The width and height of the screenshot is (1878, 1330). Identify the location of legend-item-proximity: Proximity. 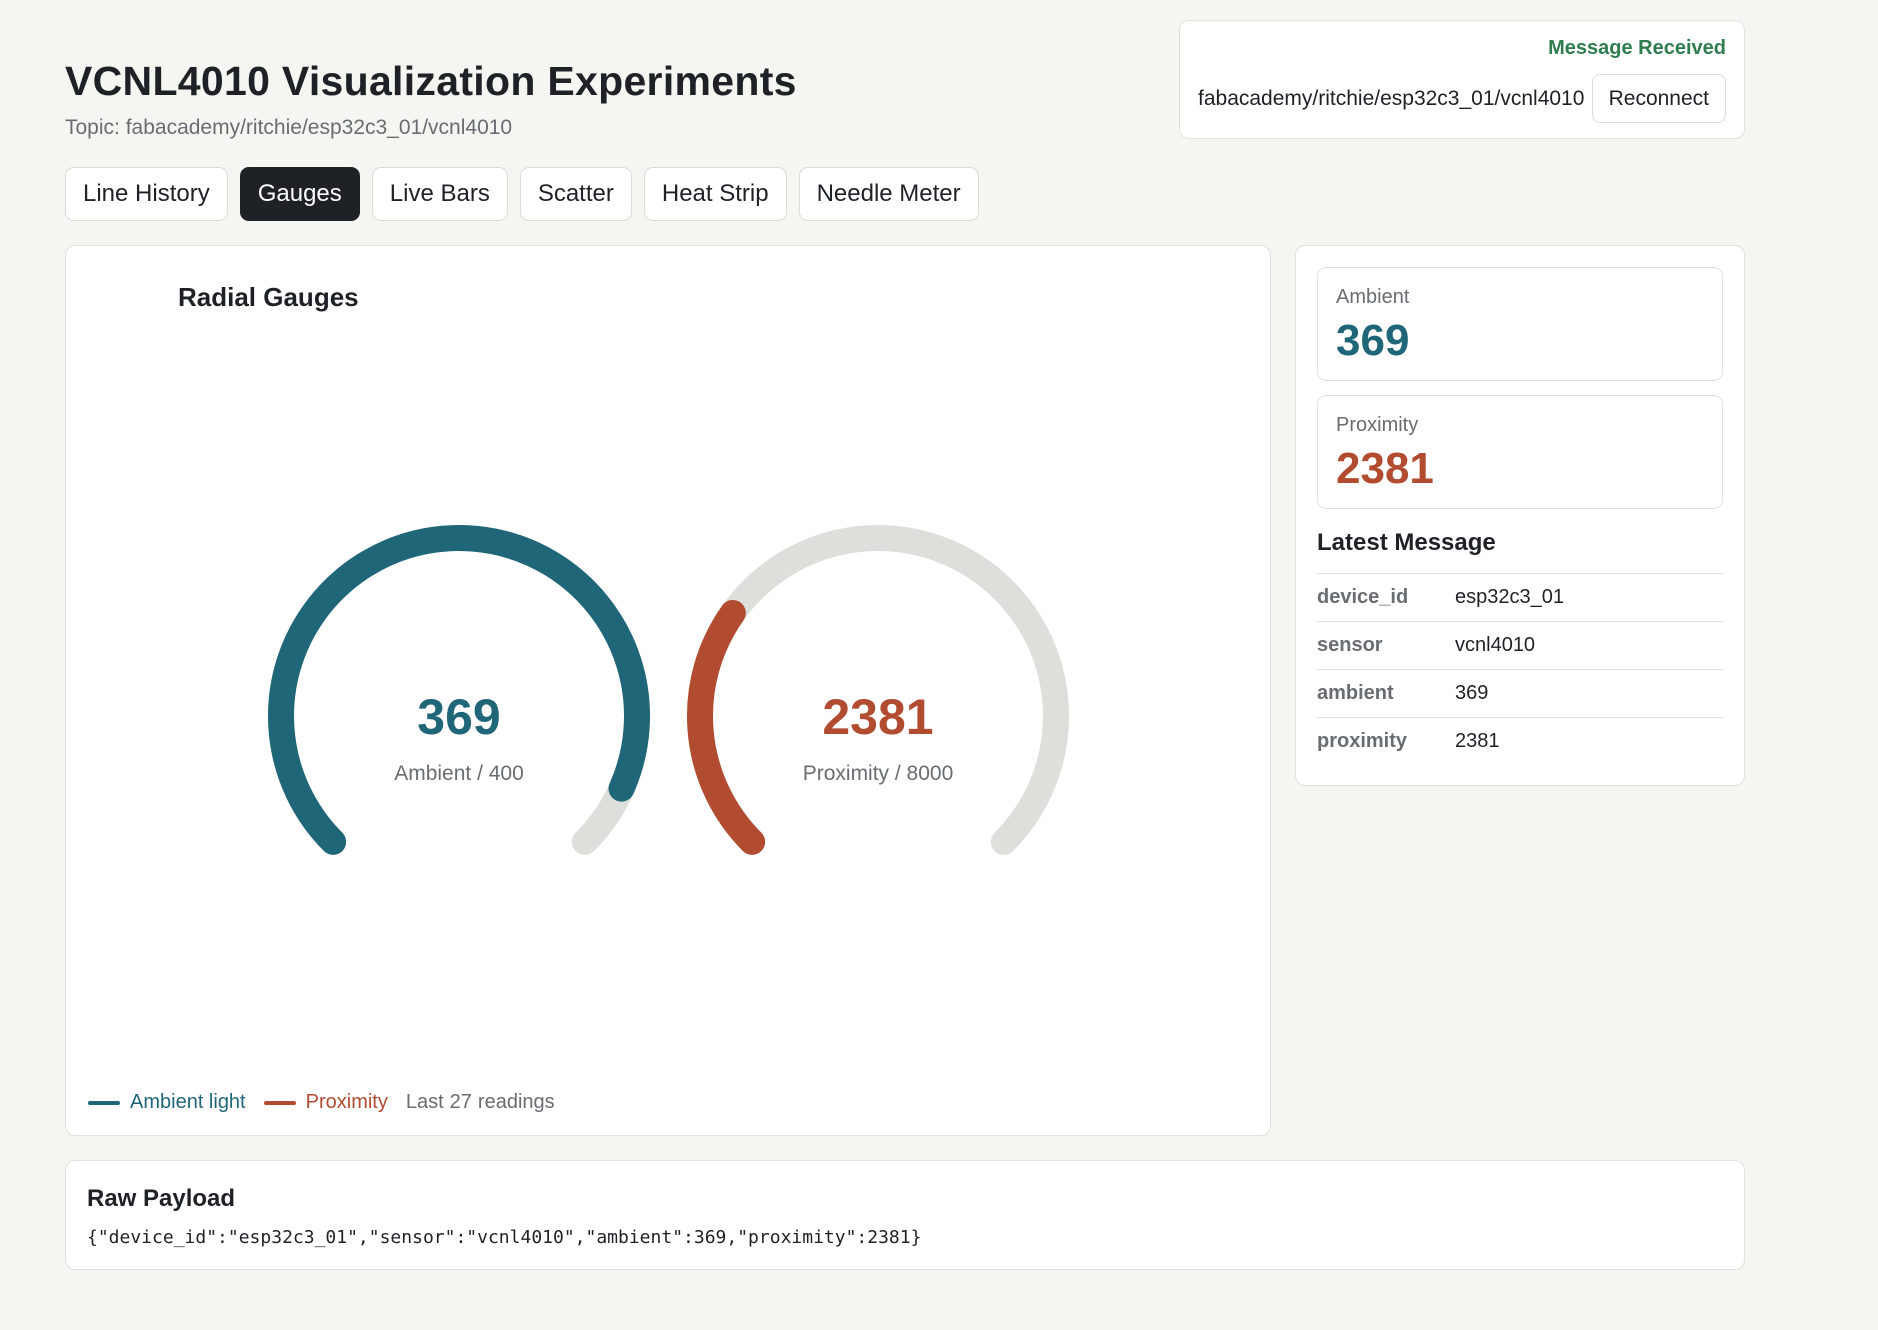
(325, 1102).